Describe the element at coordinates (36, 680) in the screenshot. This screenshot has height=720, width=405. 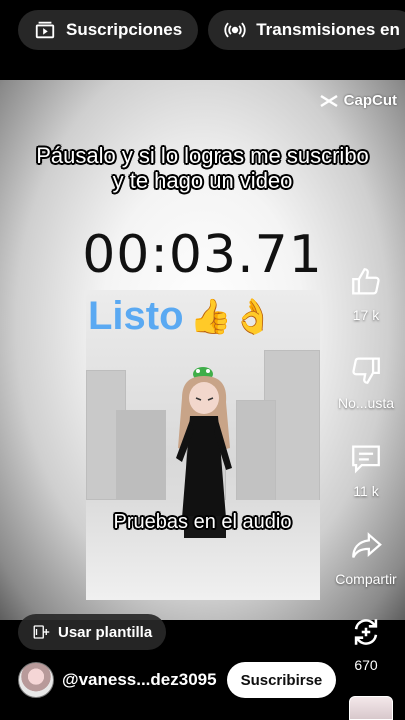
I see `channel-avatar` at that location.